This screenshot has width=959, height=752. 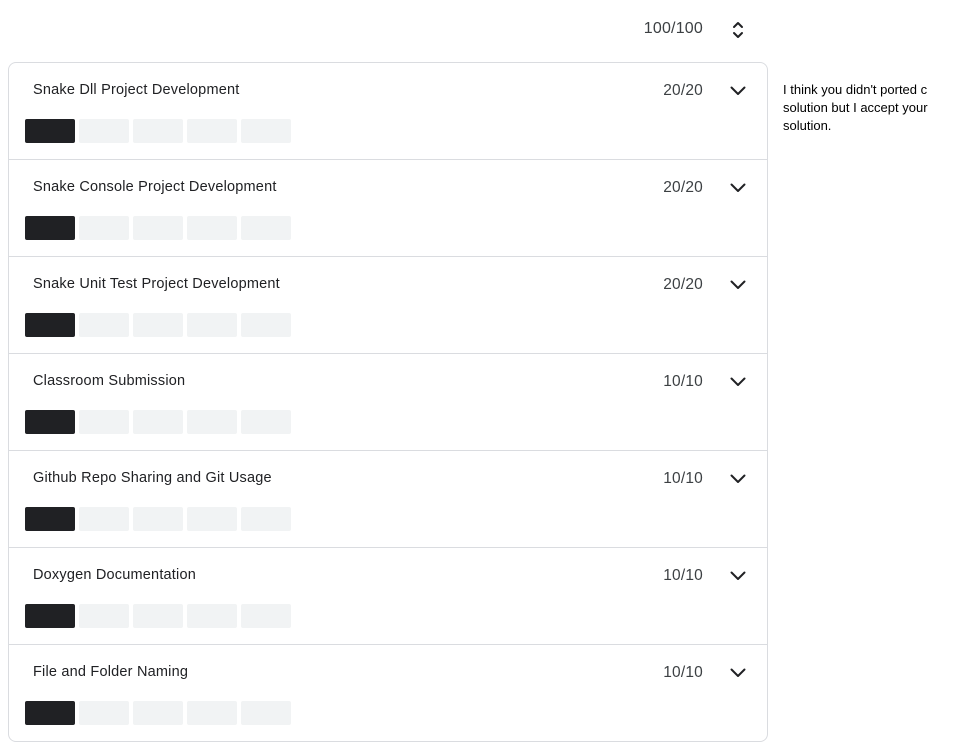 I want to click on criterion-title: File and Folder Naming, so click(x=111, y=672).